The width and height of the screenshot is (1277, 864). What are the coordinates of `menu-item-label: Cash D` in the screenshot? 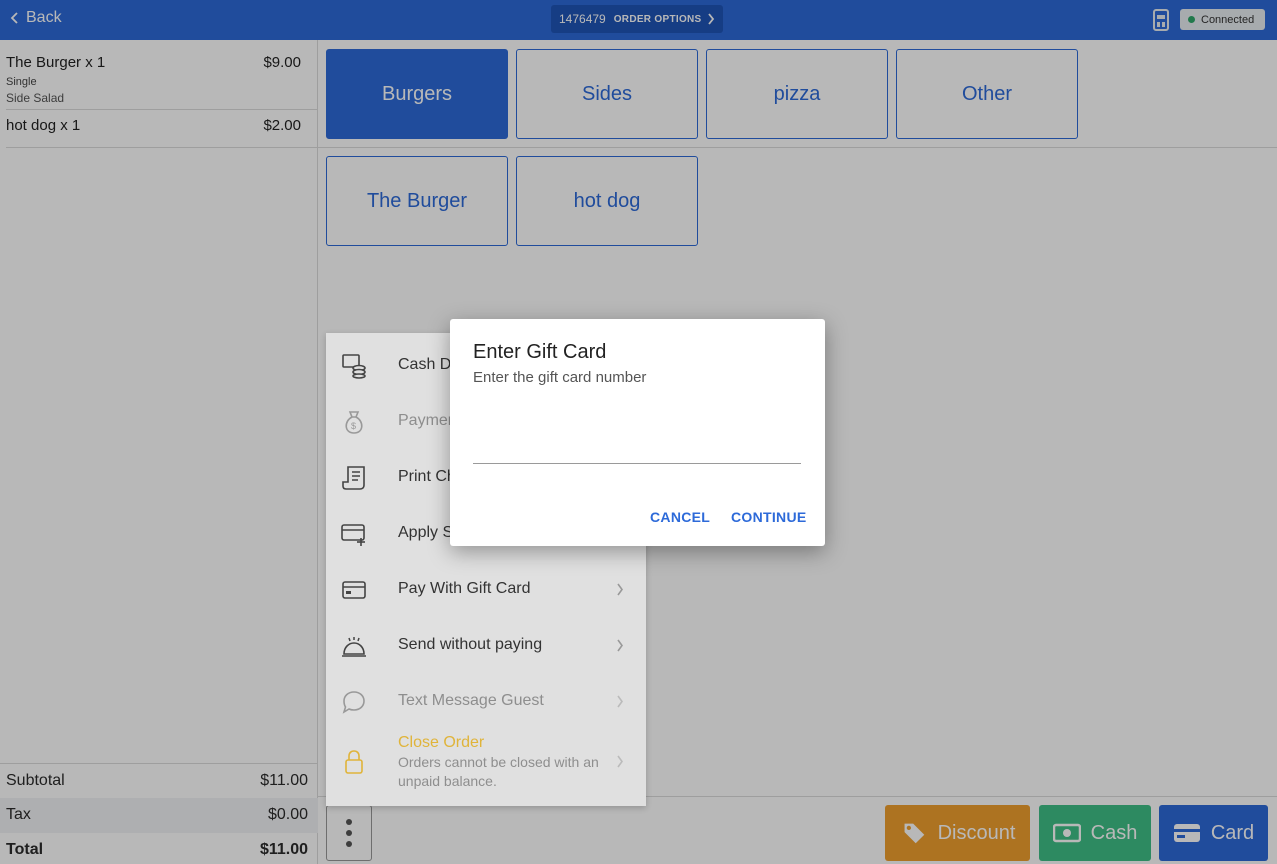 It's located at (425, 364).